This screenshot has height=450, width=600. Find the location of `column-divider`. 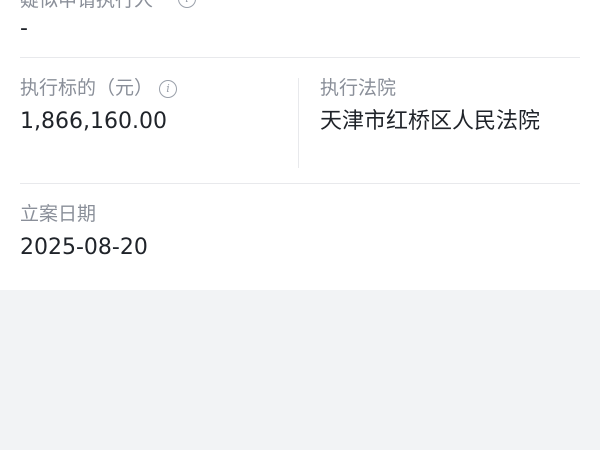

column-divider is located at coordinates (298, 123).